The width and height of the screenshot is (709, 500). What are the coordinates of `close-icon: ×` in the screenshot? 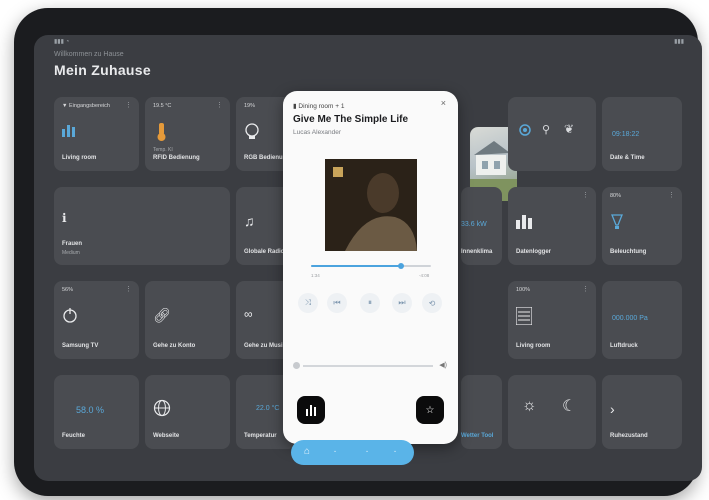 It's located at (443, 103).